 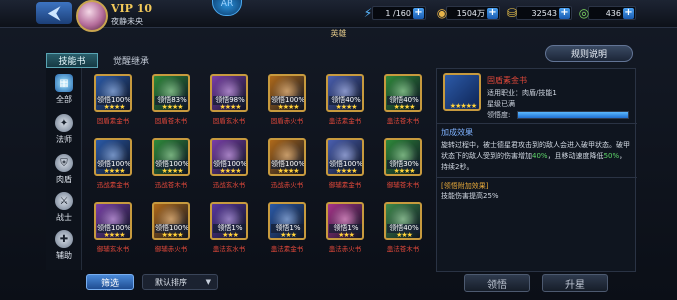 I want to click on skill-book-card: 领悟100% ★★★★ 固盾素金书, so click(x=113, y=99).